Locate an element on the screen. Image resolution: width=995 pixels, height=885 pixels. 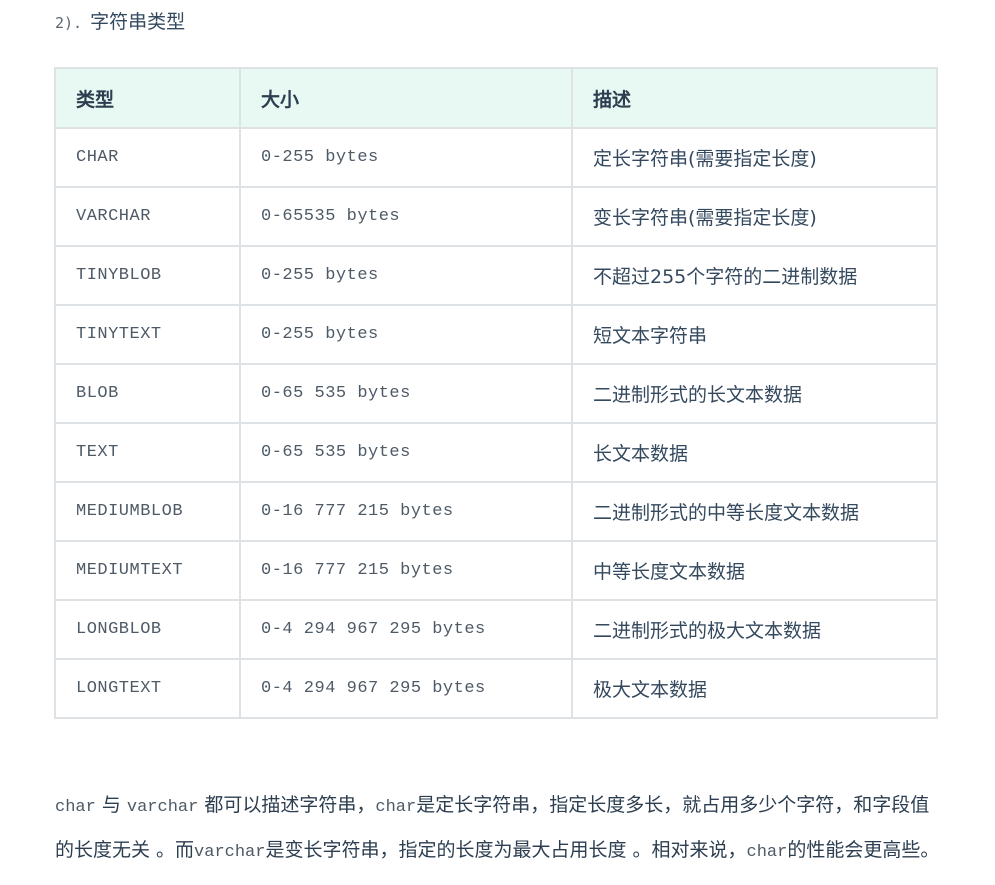
section-heading: 2). 字符串类型 is located at coordinates (120, 22).